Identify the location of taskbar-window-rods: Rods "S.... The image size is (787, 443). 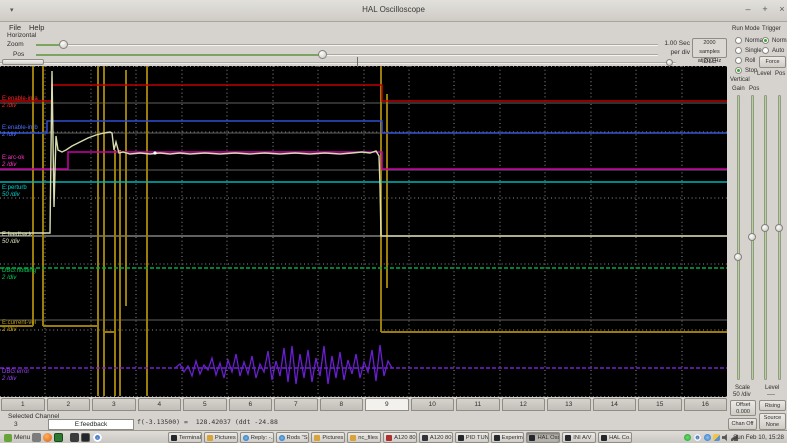
(292, 437).